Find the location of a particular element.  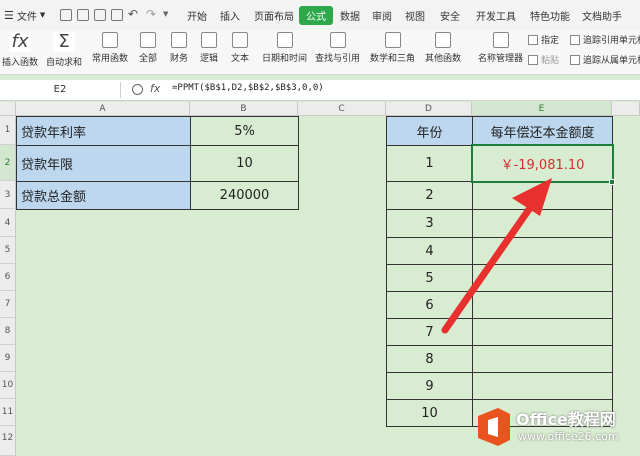

watermark-url: www.office26.com is located at coordinates (568, 436).